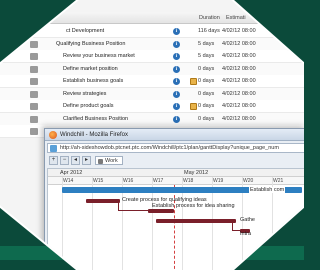 This screenshot has width=320, height=270. I want to click on month-header: Apr 2012 May 2012, so click(176, 173).